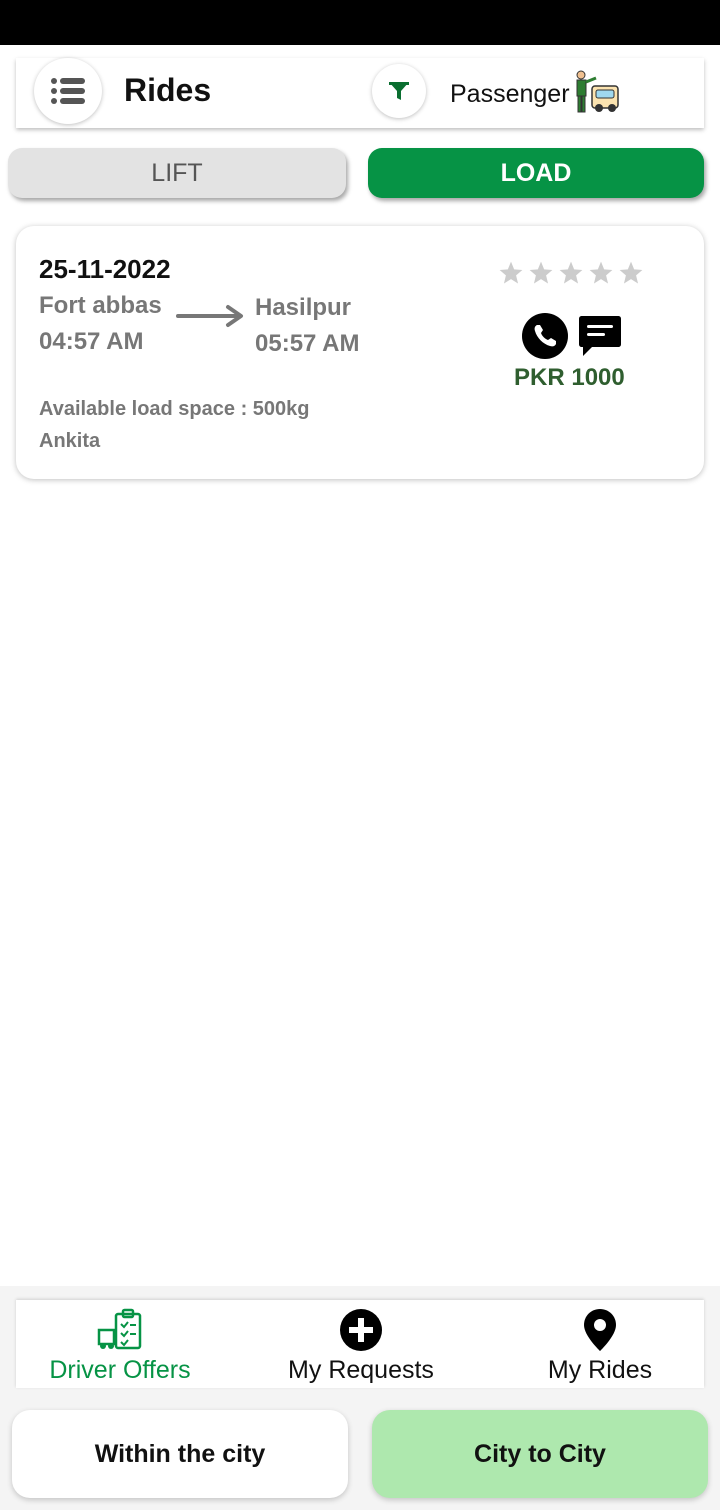 This screenshot has height=1510, width=720. Describe the element at coordinates (91, 341) in the screenshot. I see `ride-departure-time: 04:57 AM` at that location.